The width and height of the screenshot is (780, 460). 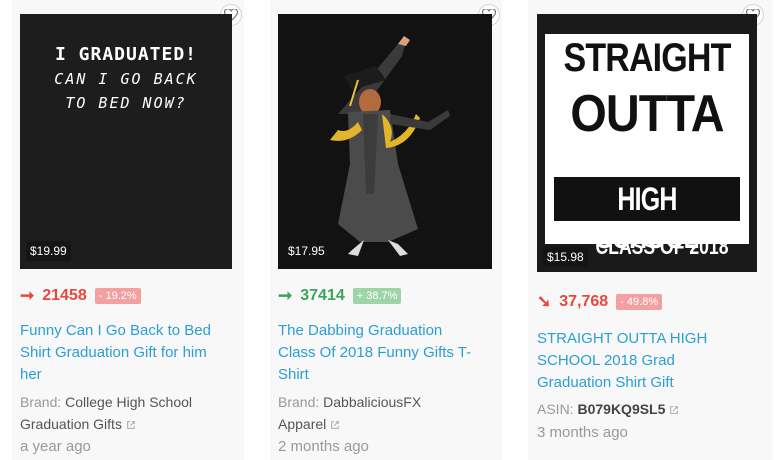 I want to click on rank-change-badge: - 19.2%, so click(x=117, y=296).